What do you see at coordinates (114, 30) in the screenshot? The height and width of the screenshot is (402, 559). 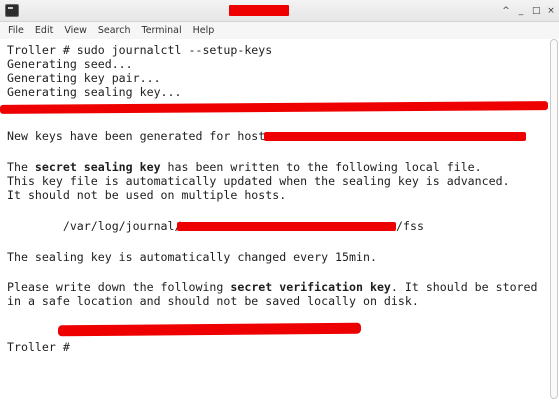 I see `menu-search: Search` at bounding box center [114, 30].